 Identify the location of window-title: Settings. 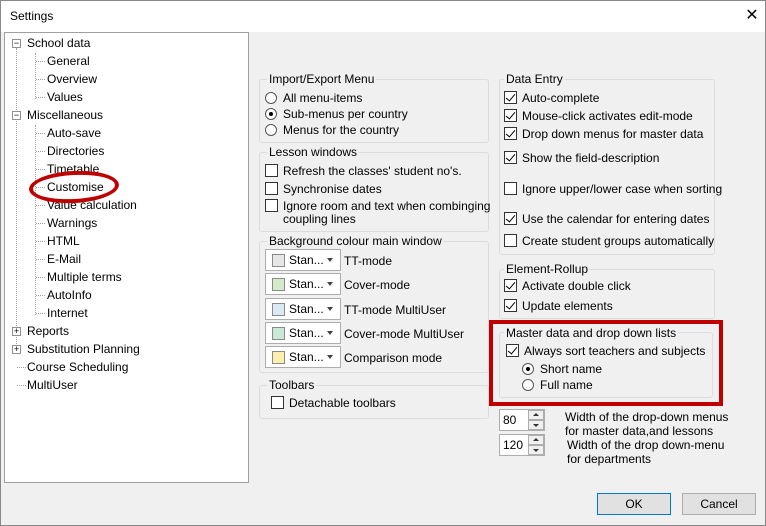
(32, 16).